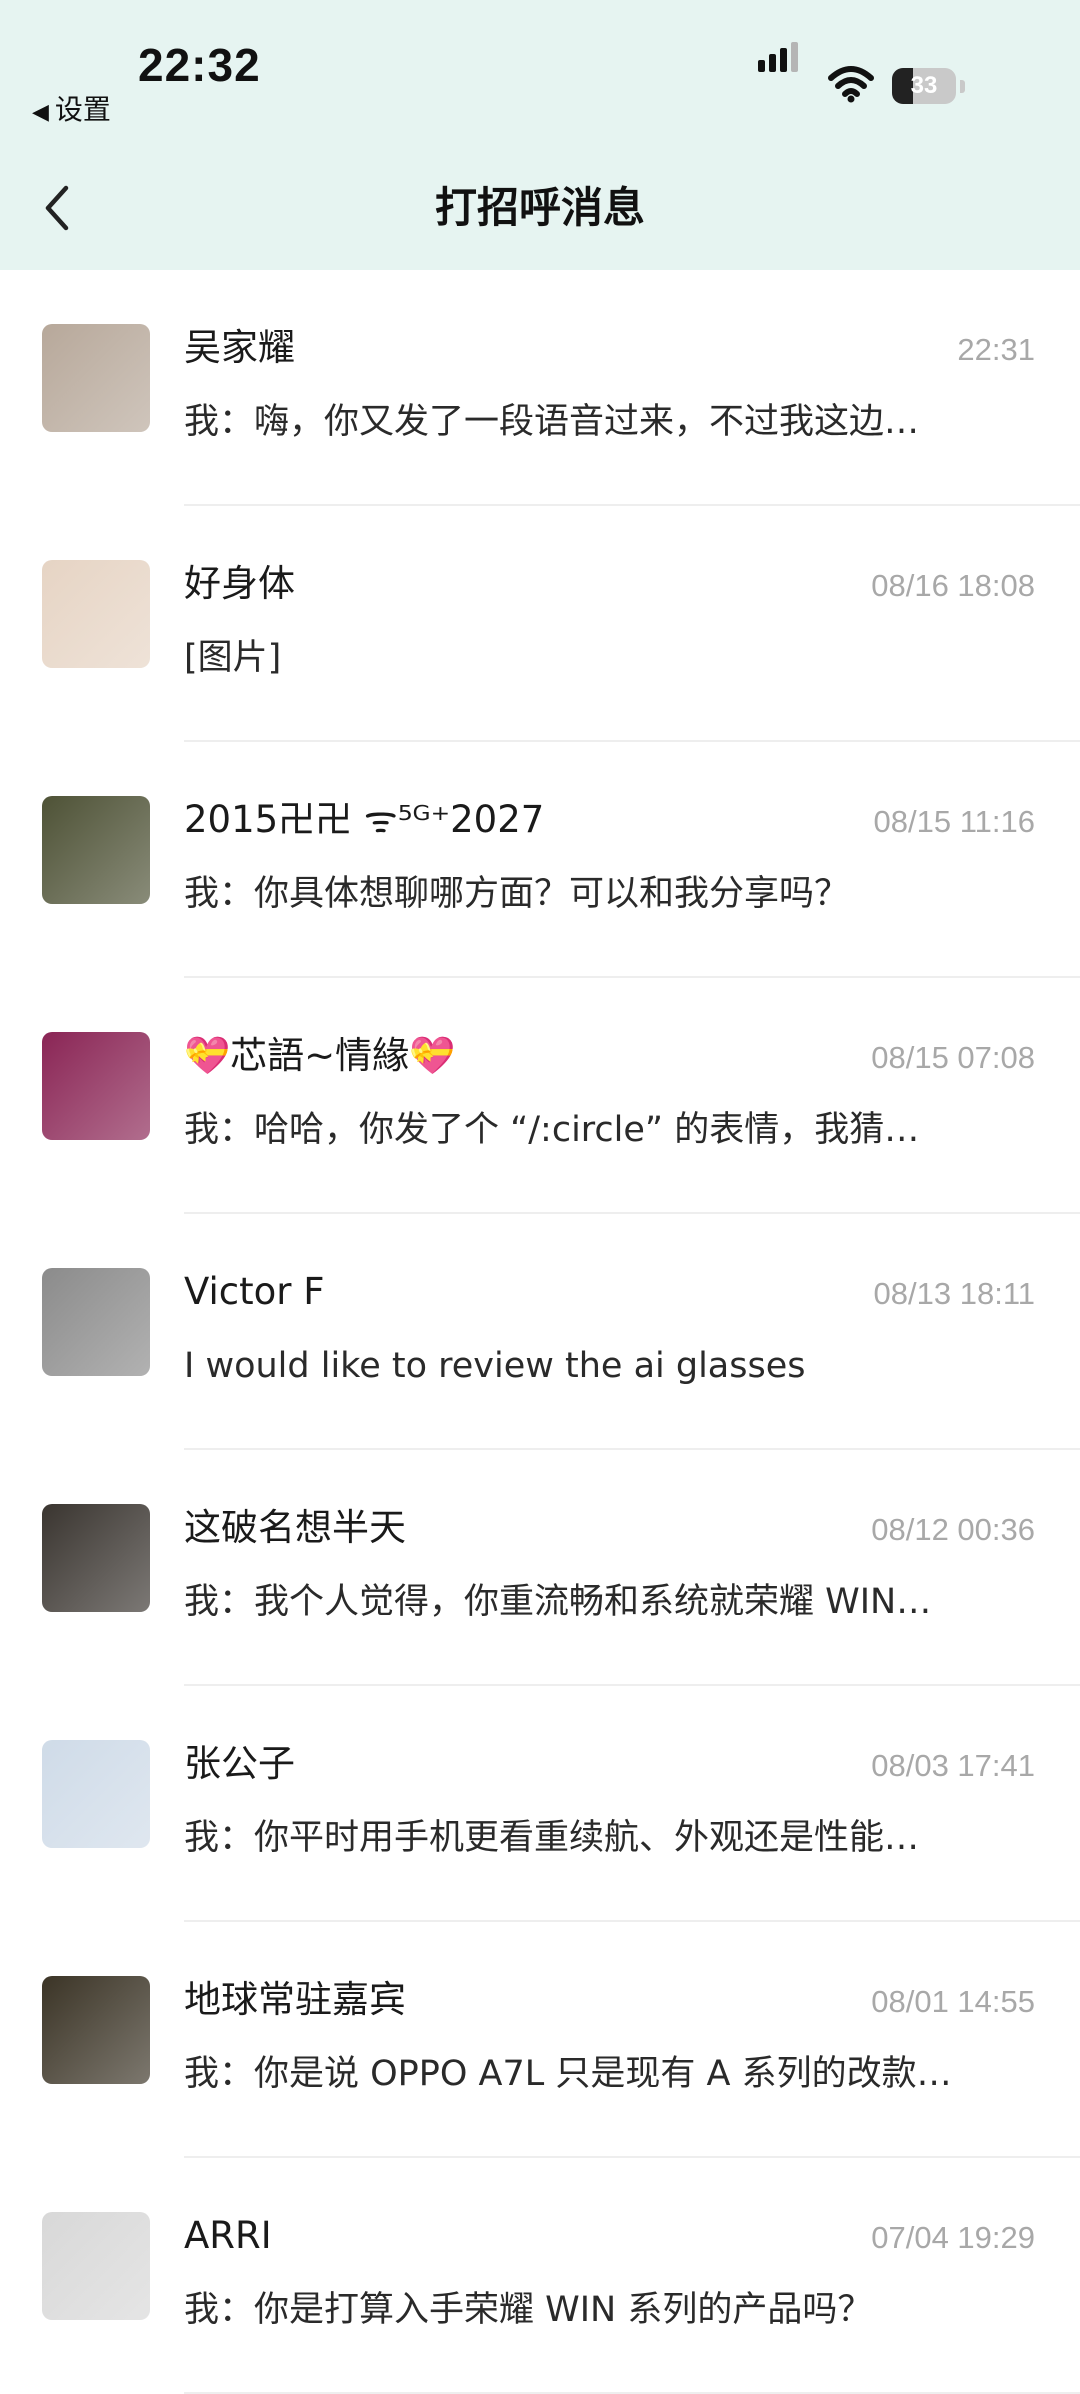 This screenshot has width=1080, height=2394. I want to click on message-time: 08/12 00:36, so click(953, 1529).